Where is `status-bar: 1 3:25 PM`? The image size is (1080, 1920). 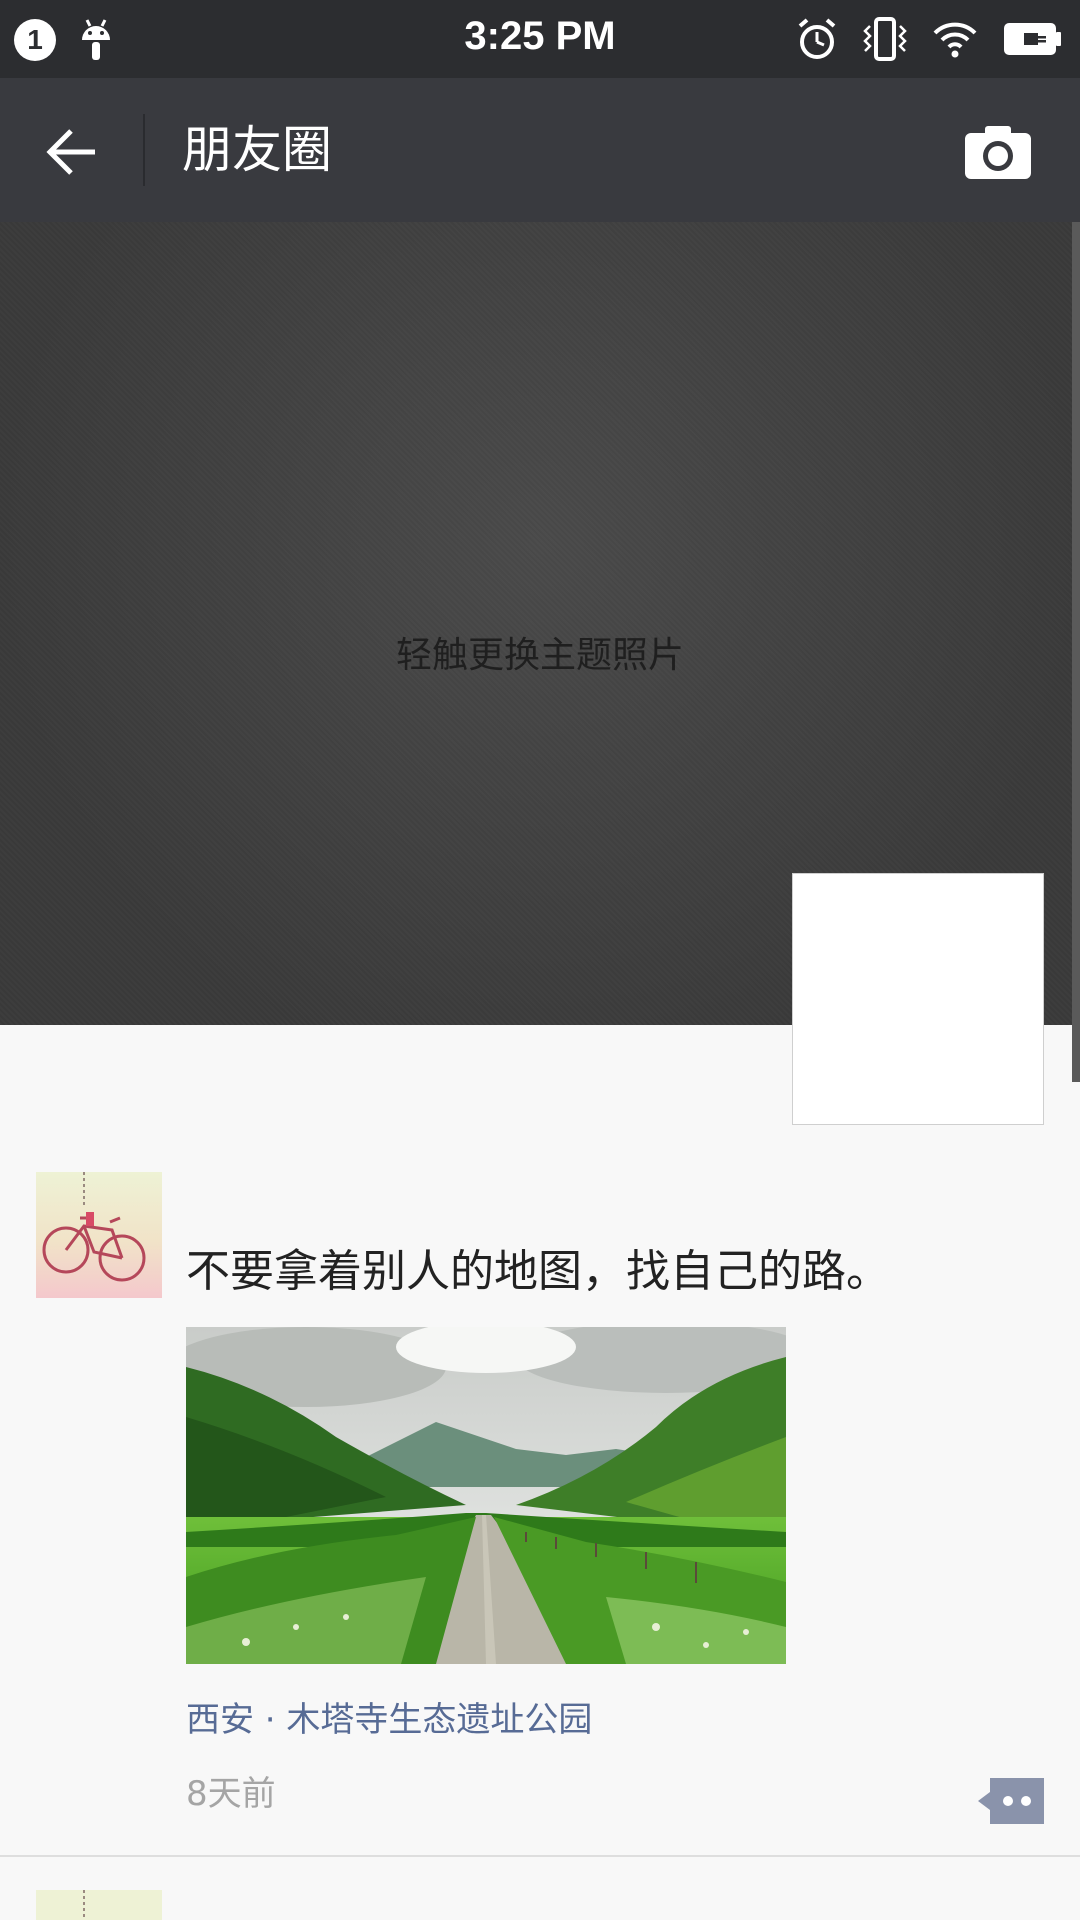
status-bar: 1 3:25 PM is located at coordinates (540, 39).